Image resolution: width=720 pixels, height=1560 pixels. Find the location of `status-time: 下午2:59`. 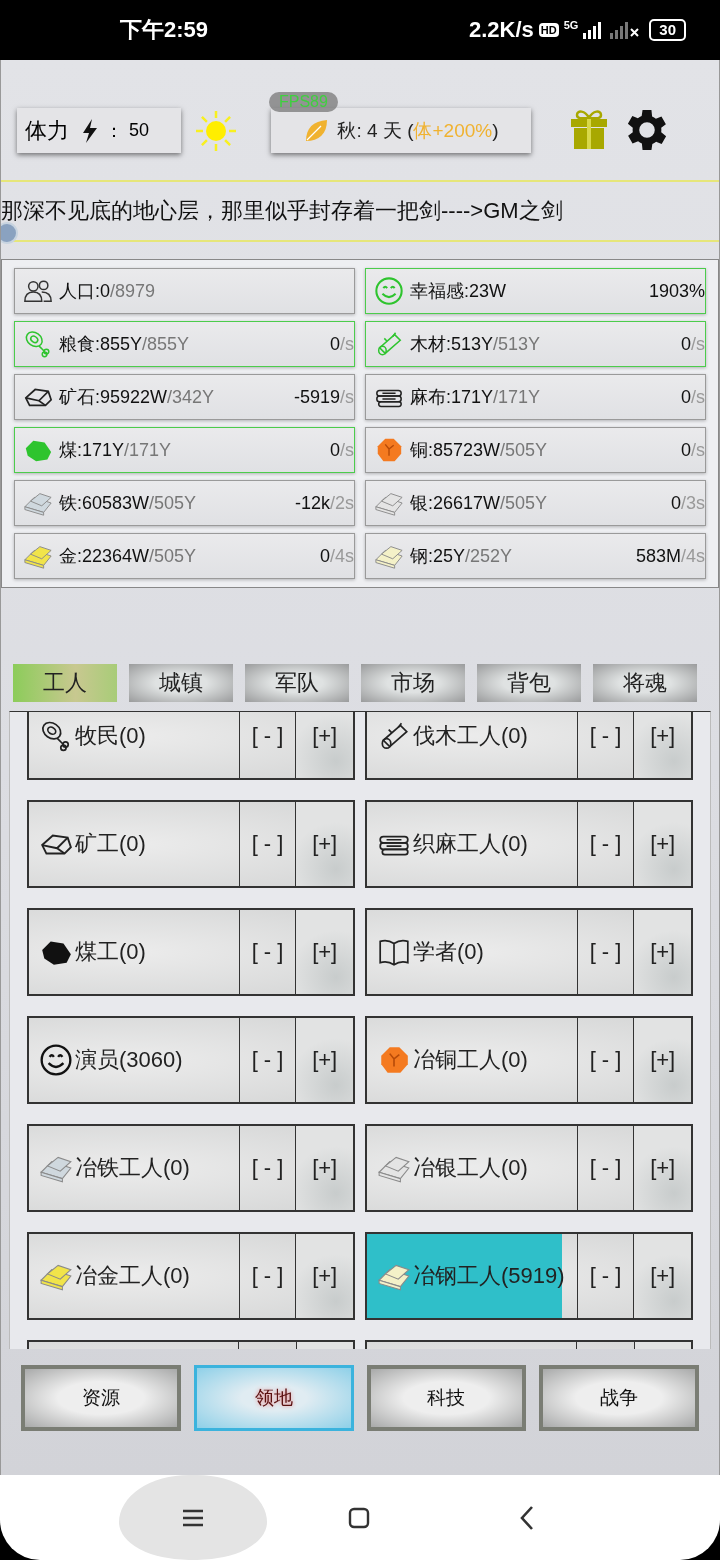

status-time: 下午2:59 is located at coordinates (164, 30).